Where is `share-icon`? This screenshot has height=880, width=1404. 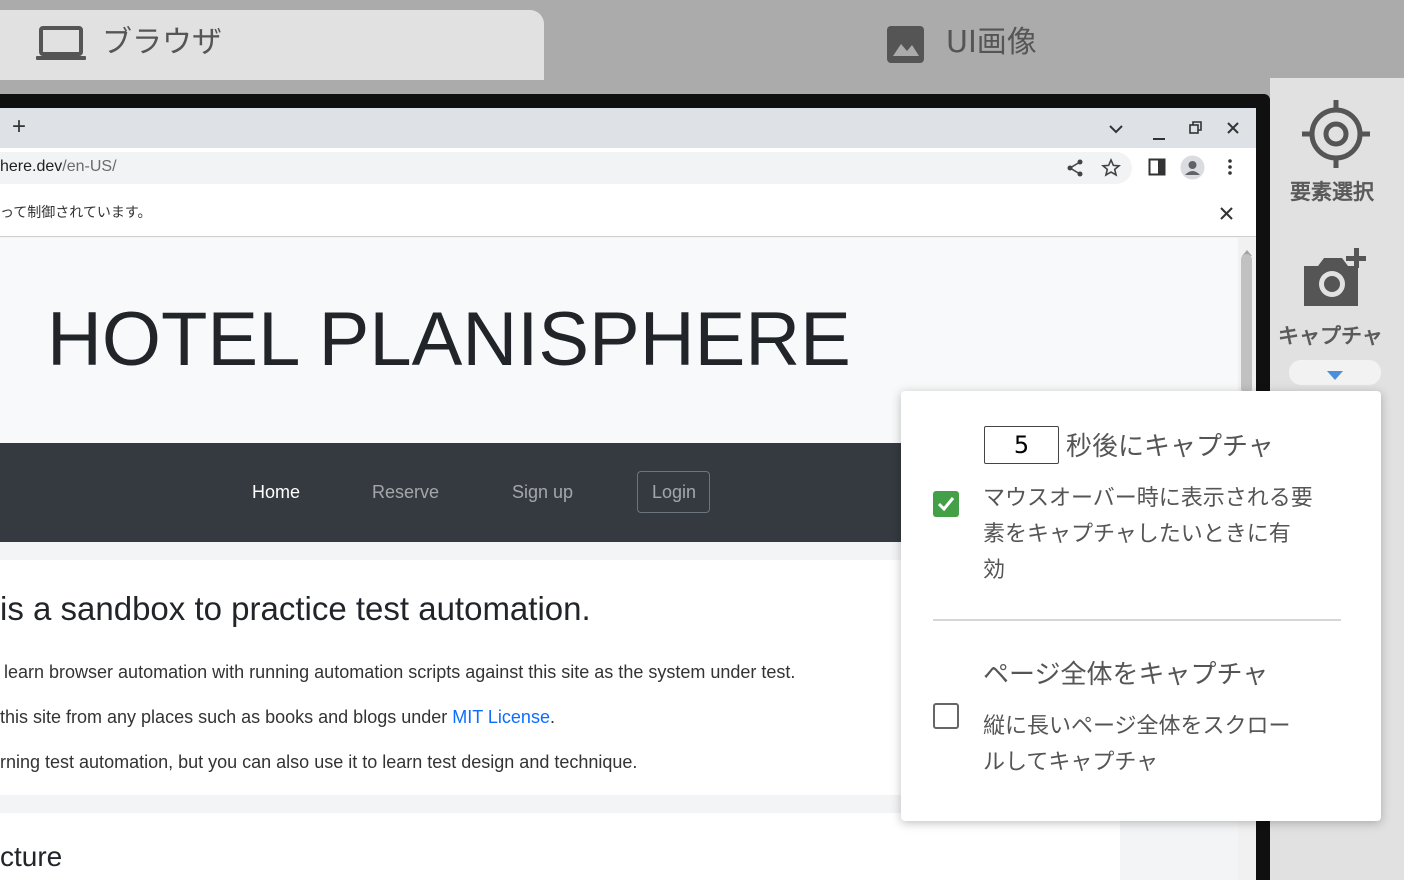 share-icon is located at coordinates (1075, 170).